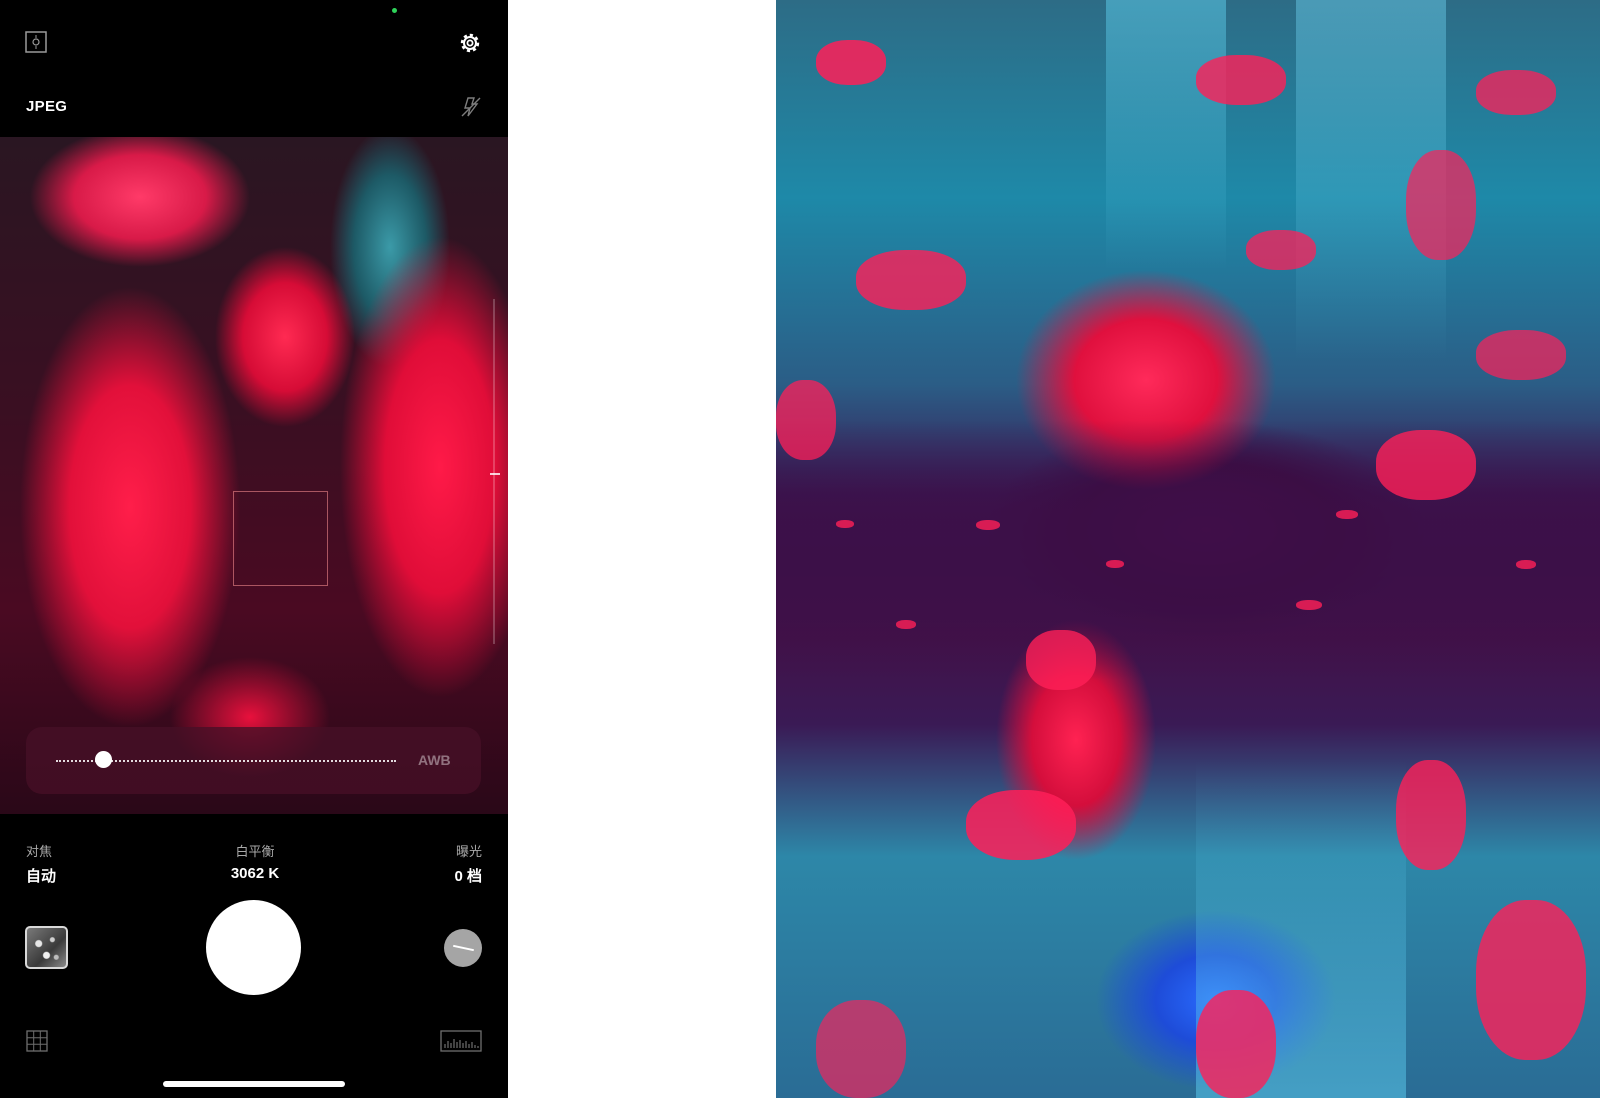 This screenshot has height=1098, width=1600. Describe the element at coordinates (470, 43) in the screenshot. I see `gear-icon` at that location.